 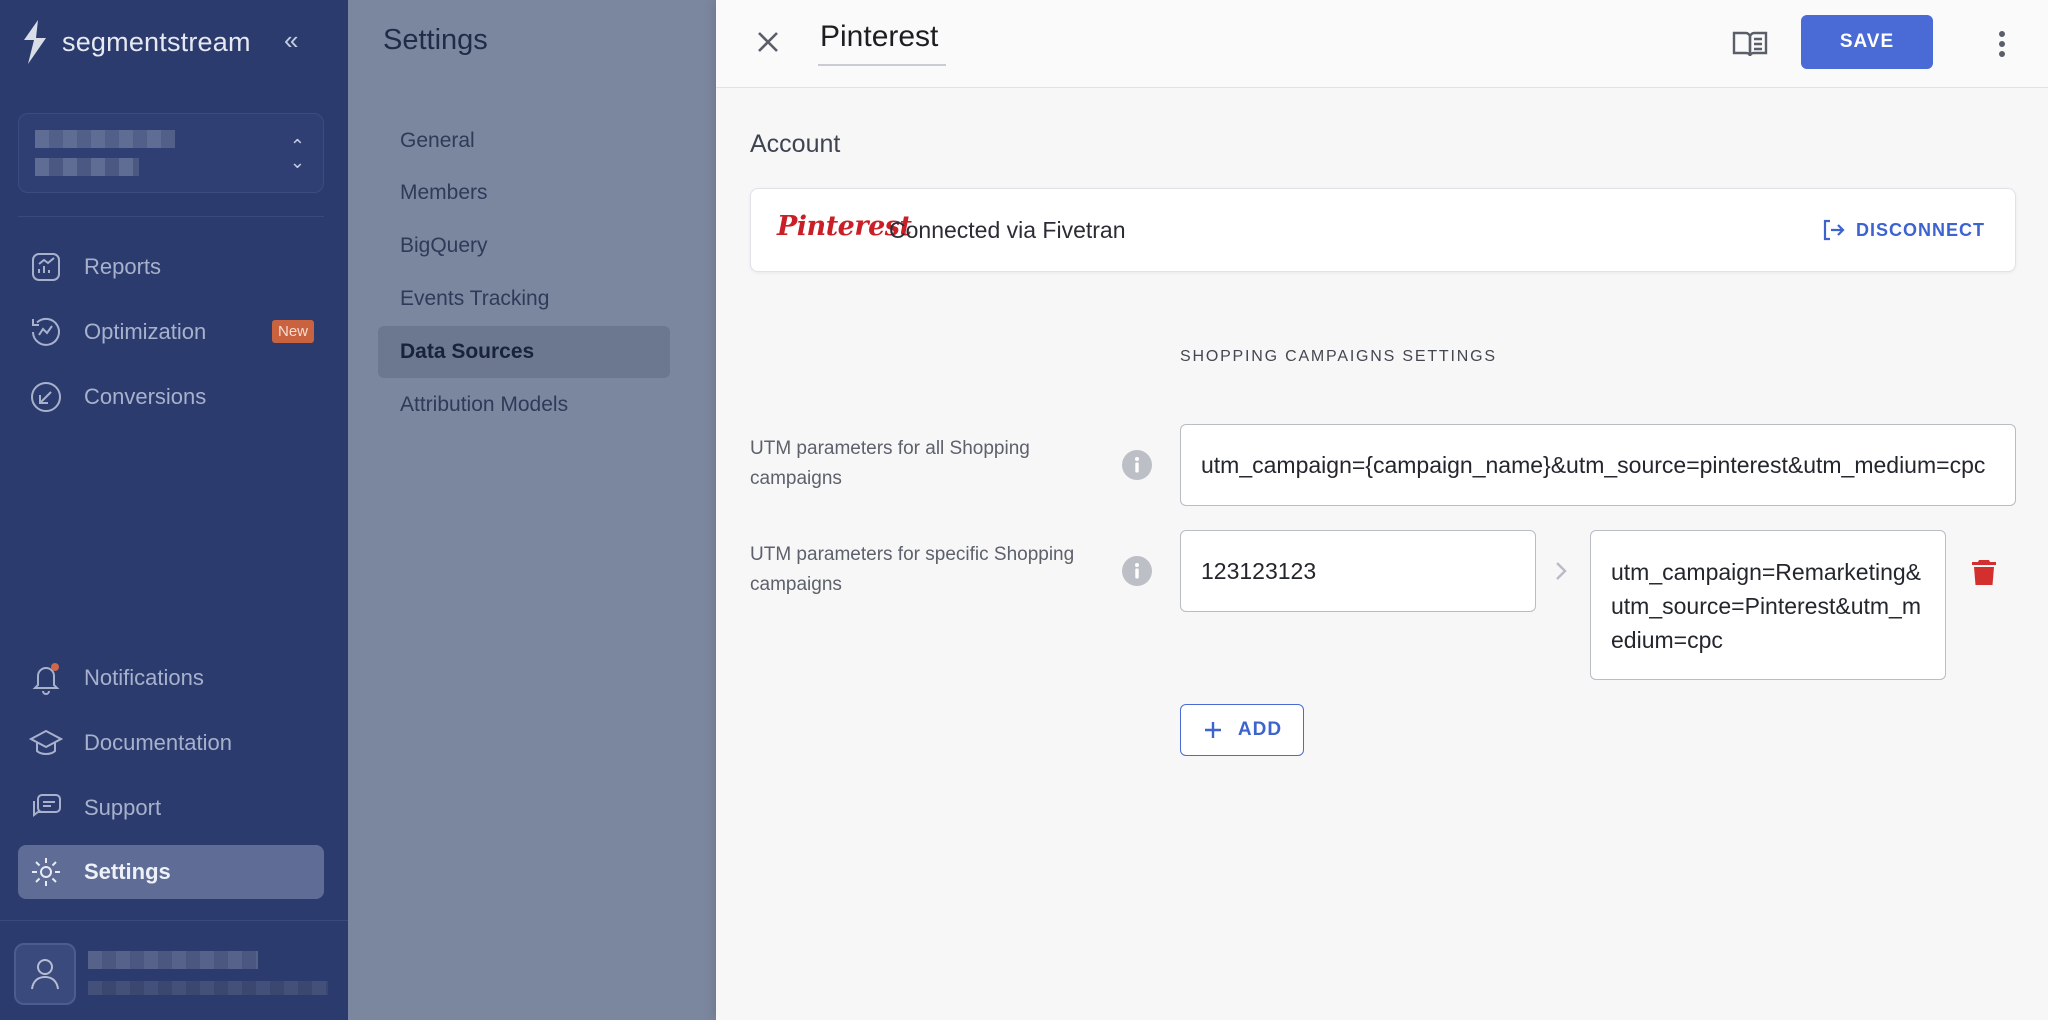 What do you see at coordinates (1834, 230) in the screenshot?
I see `logout-icon` at bounding box center [1834, 230].